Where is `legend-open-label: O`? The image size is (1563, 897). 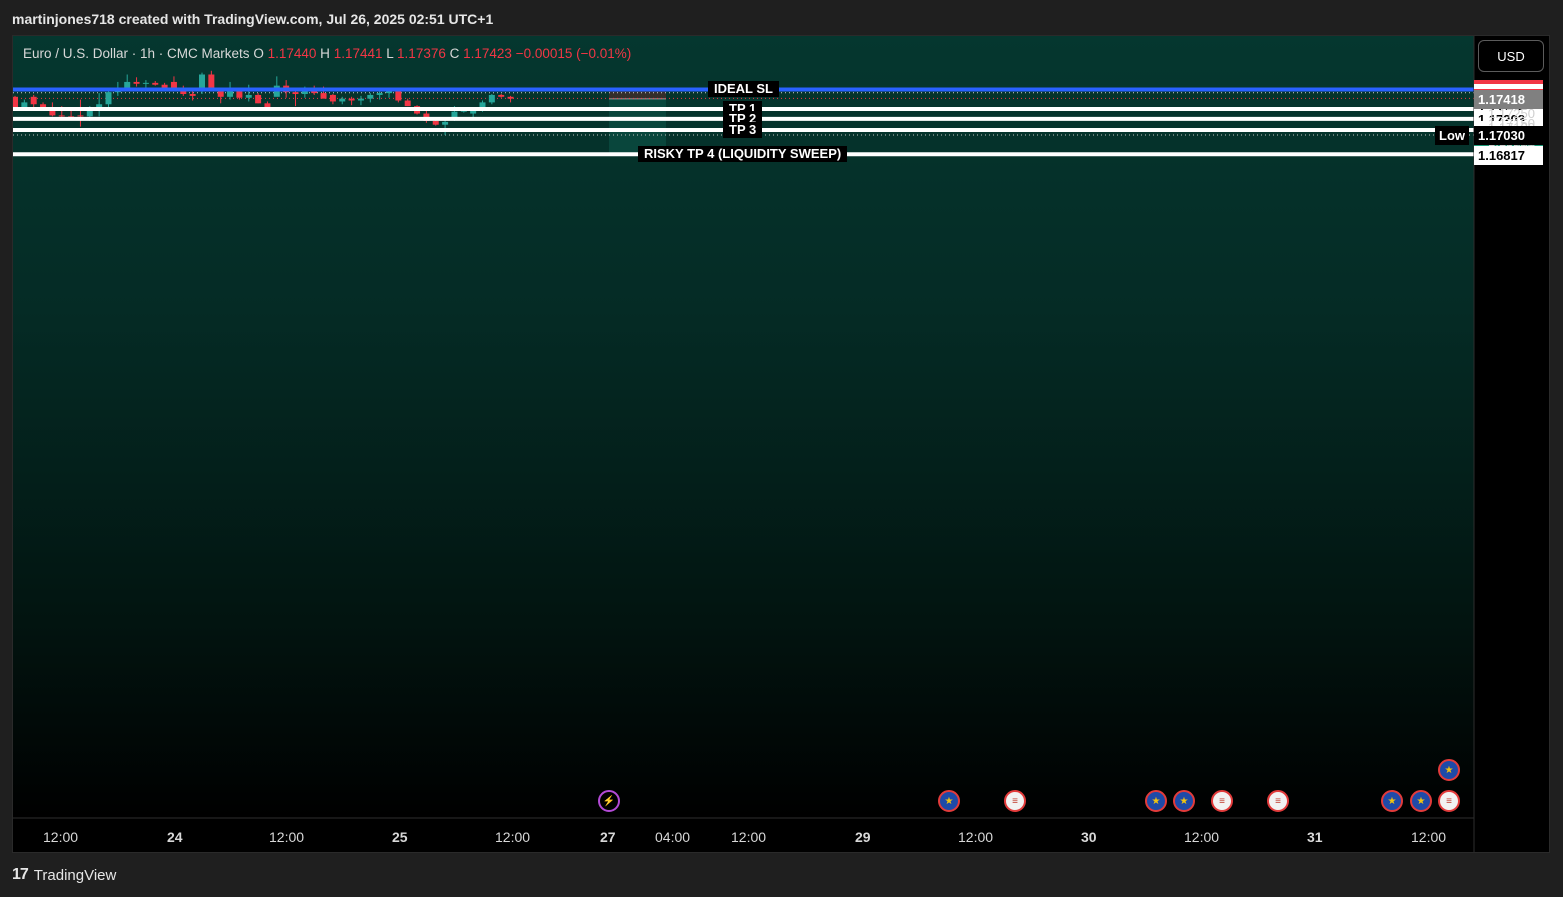
legend-open-label: O is located at coordinates (258, 53).